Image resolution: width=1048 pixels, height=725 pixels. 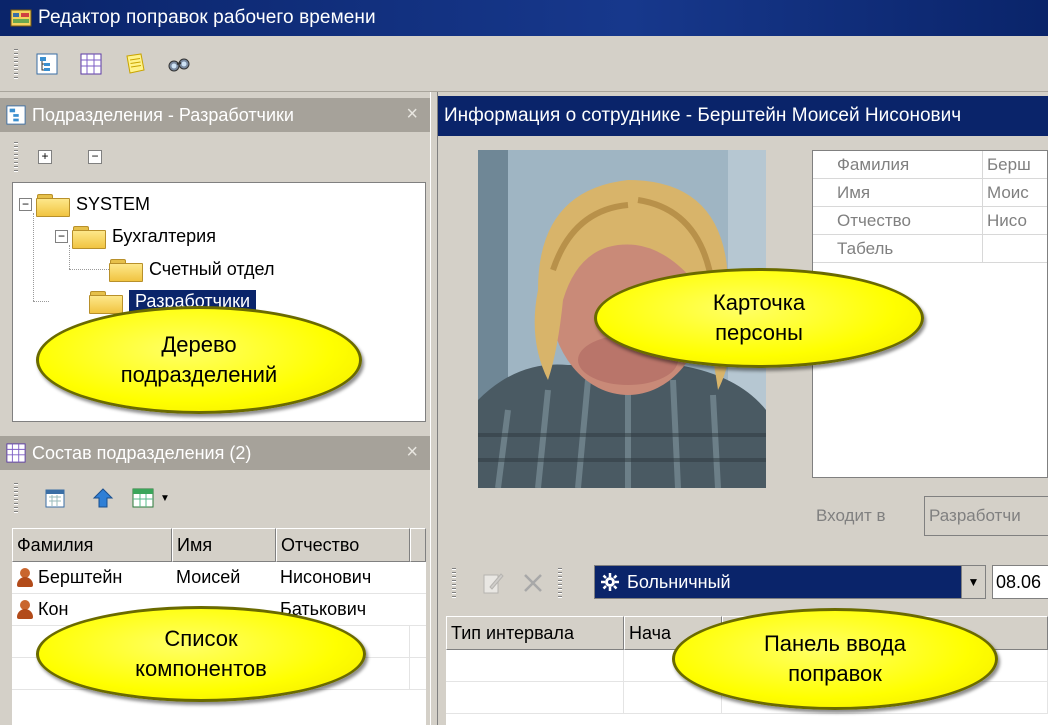 What do you see at coordinates (103, 498) in the screenshot?
I see `arrow-up-icon` at bounding box center [103, 498].